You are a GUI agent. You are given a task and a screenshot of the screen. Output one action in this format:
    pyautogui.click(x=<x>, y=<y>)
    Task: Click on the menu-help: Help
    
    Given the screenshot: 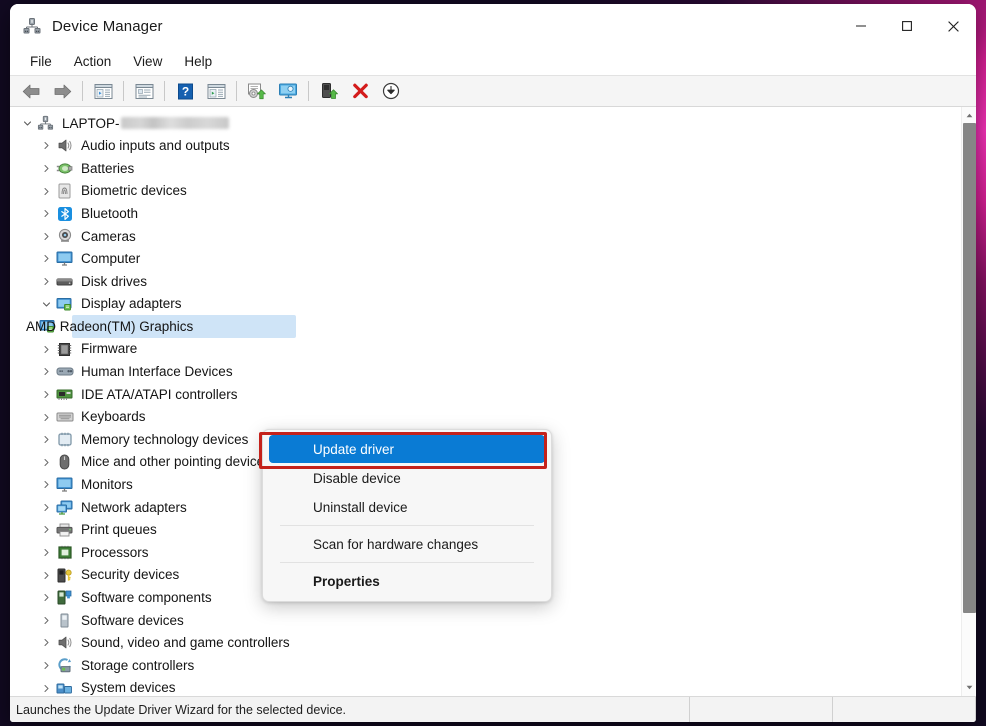 What is the action you would take?
    pyautogui.click(x=198, y=61)
    